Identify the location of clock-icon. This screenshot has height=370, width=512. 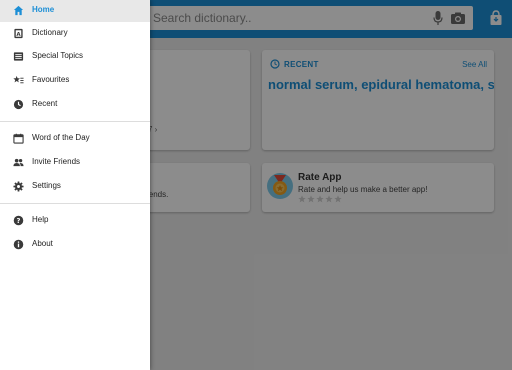
(18, 104).